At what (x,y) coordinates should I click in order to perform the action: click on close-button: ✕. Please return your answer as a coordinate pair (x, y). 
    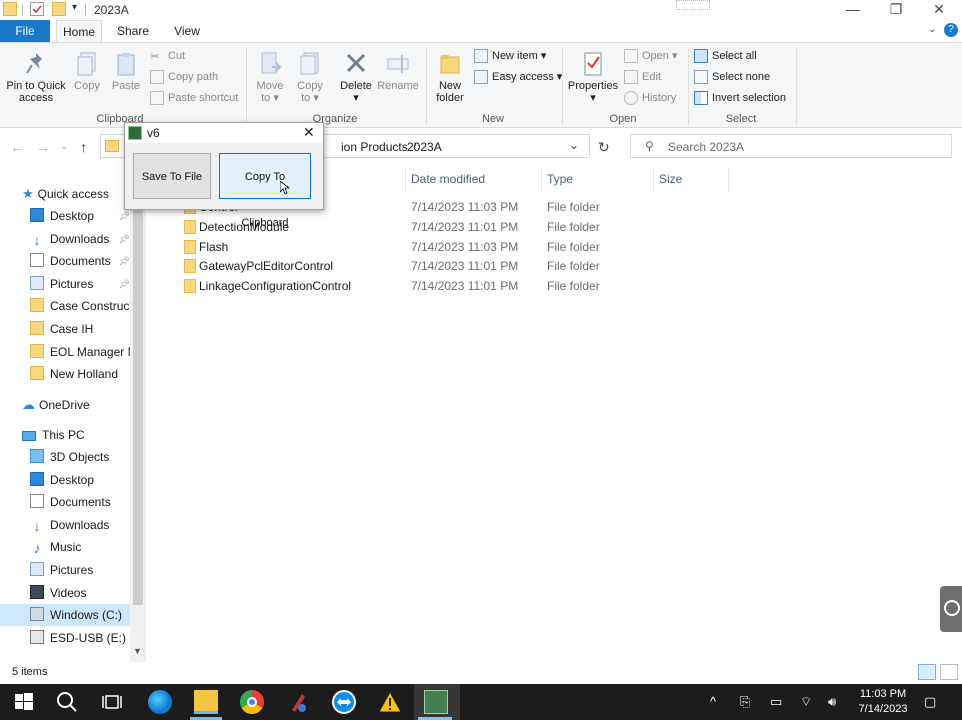
    Looking at the image, I should click on (939, 10).